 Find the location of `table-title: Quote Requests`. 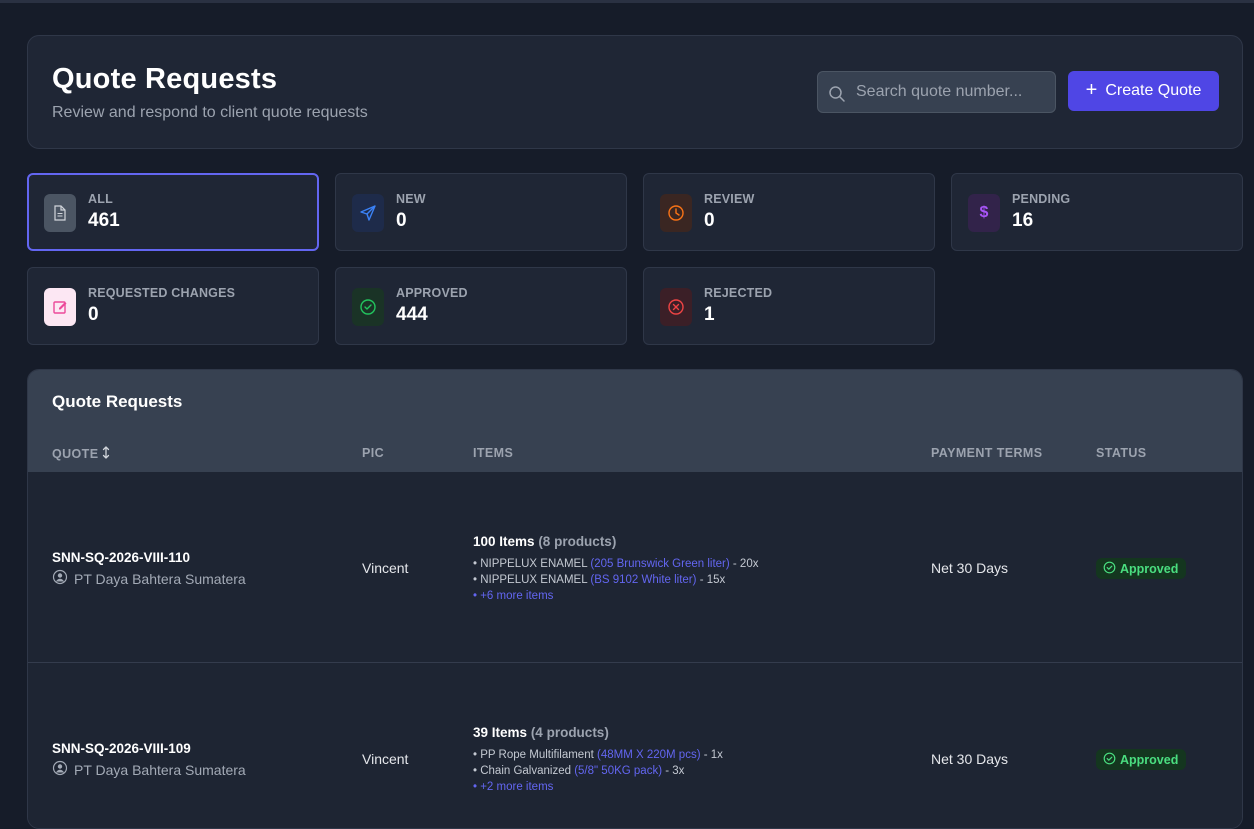

table-title: Quote Requests is located at coordinates (117, 401).